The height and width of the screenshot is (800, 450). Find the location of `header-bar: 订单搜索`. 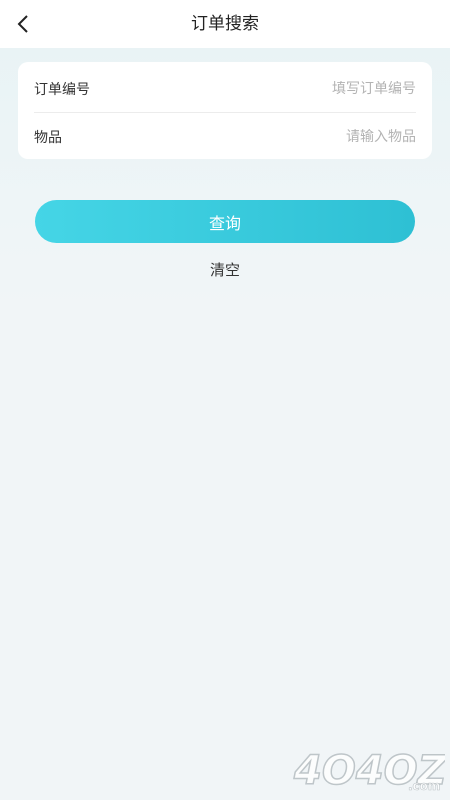

header-bar: 订单搜索 is located at coordinates (225, 24).